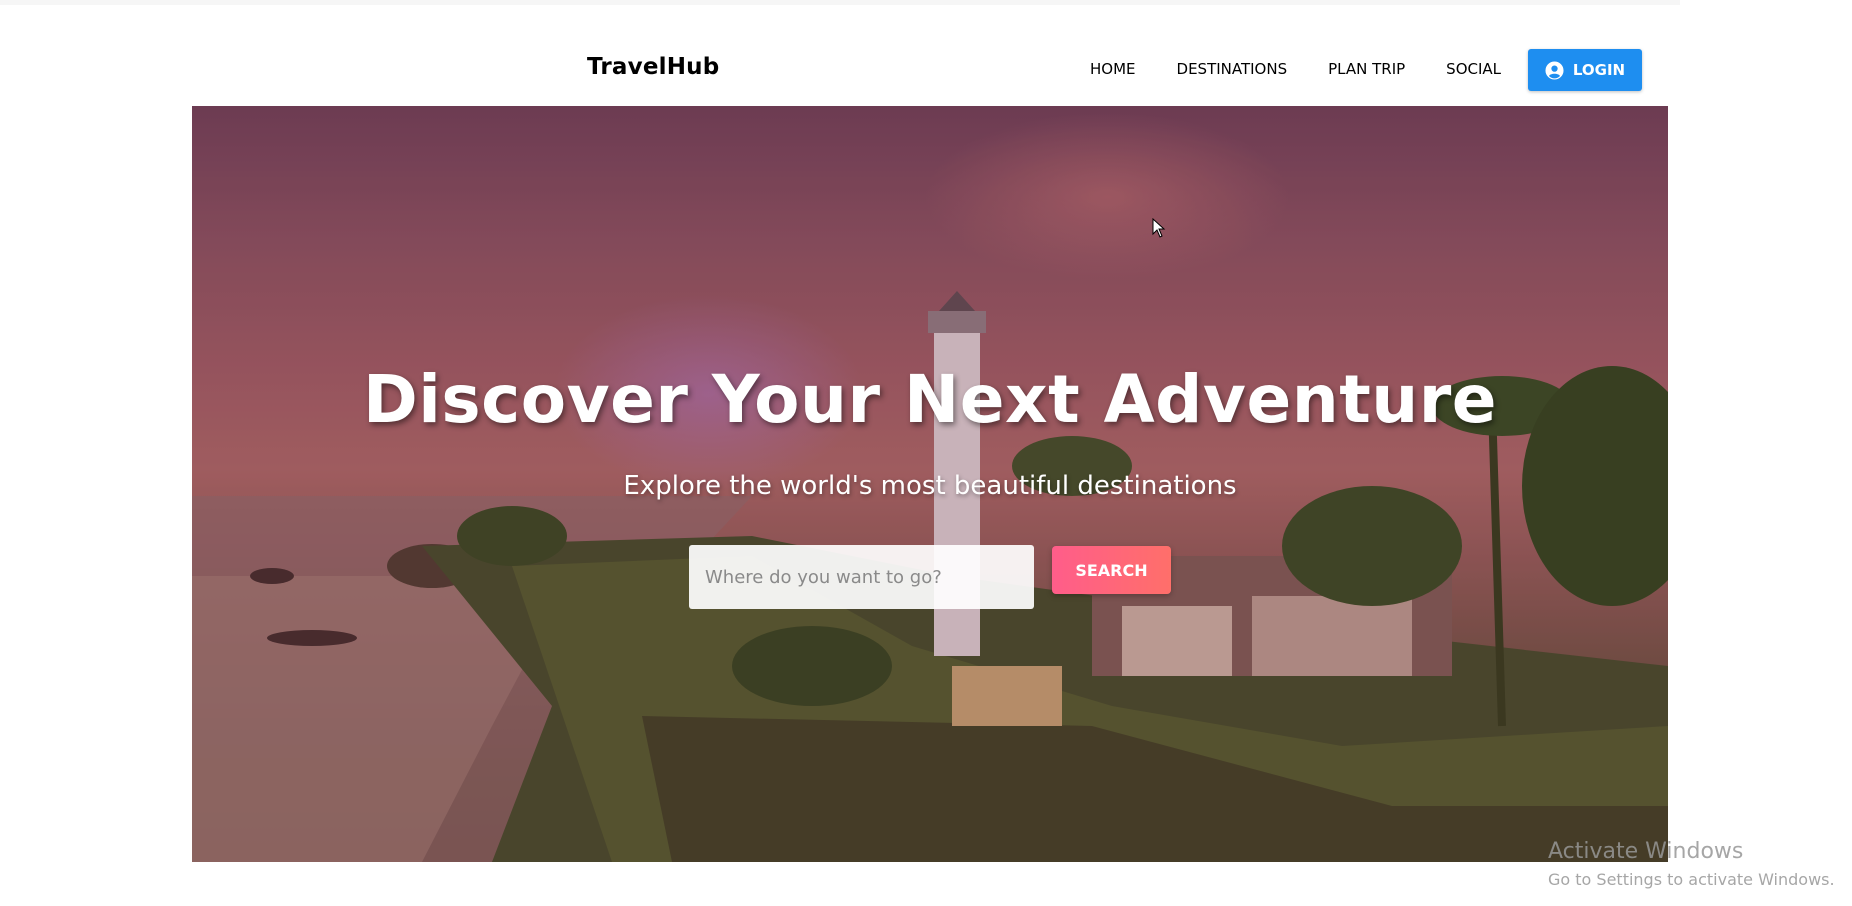  I want to click on nav-link-social: SOCIAL, so click(1473, 69).